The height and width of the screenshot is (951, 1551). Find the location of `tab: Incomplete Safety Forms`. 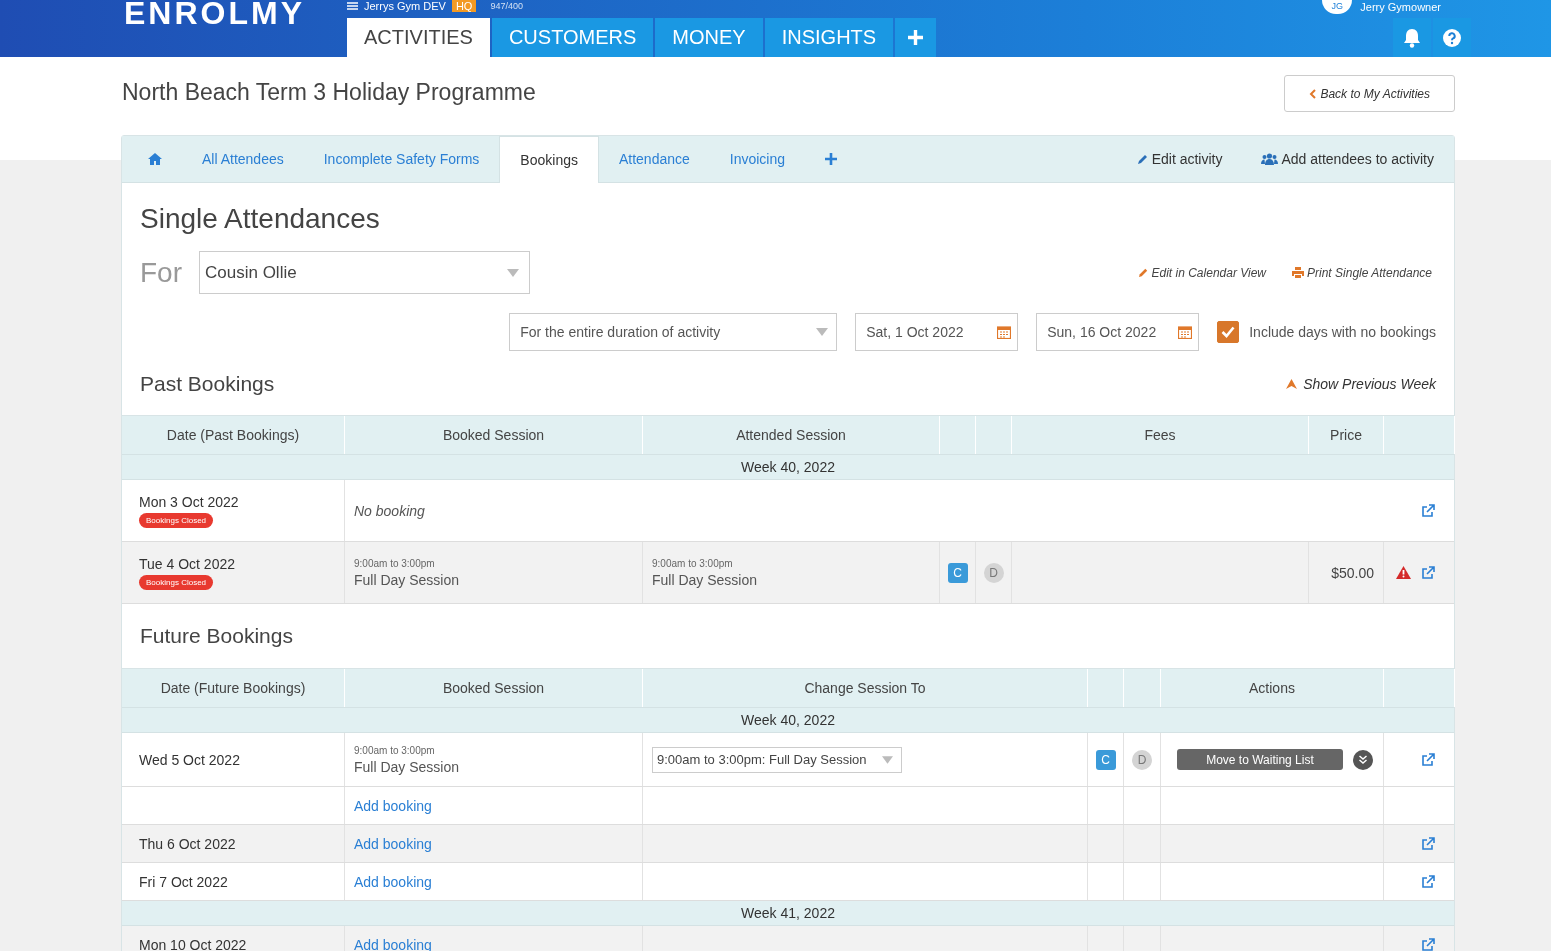

tab: Incomplete Safety Forms is located at coordinates (401, 159).